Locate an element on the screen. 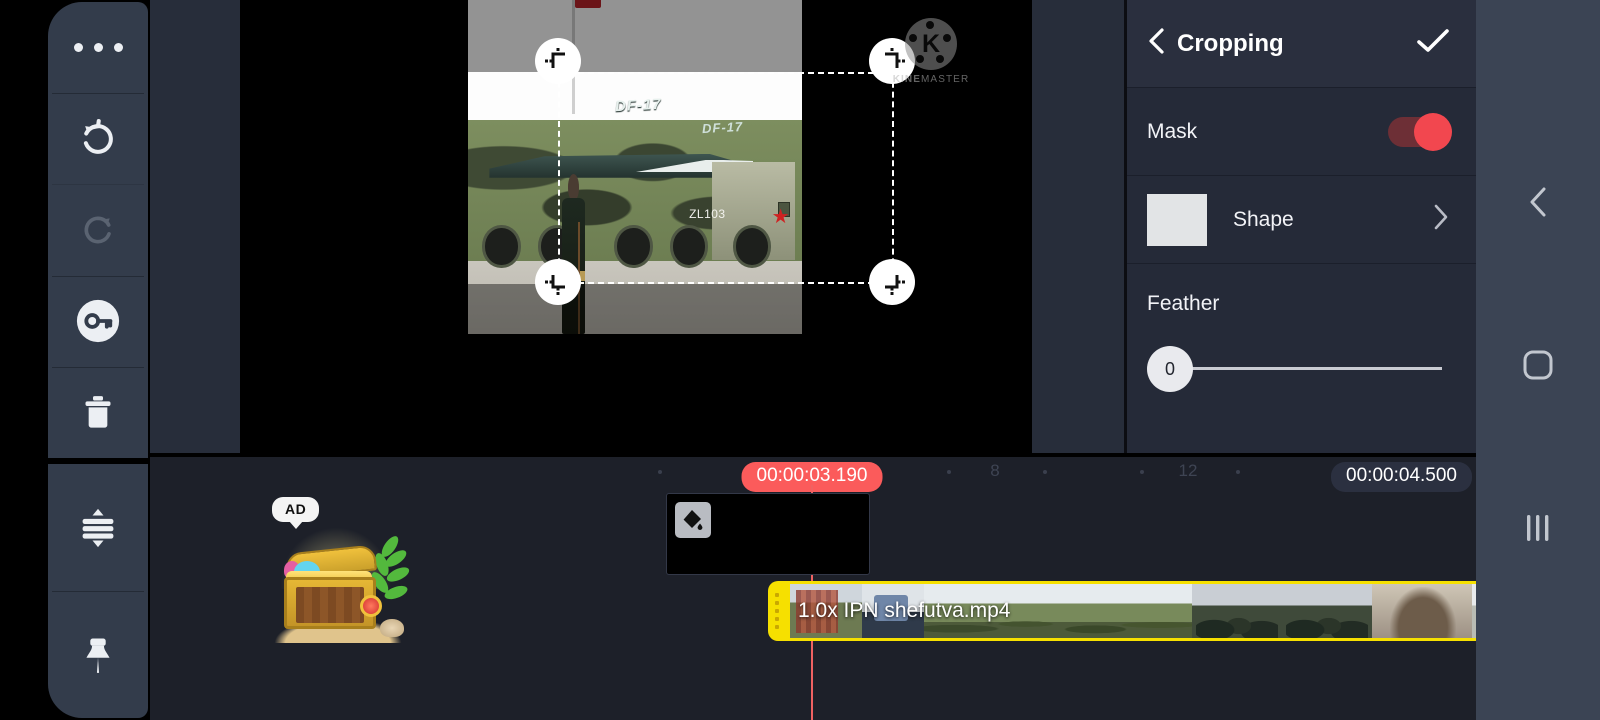 The image size is (1600, 720). feather-section: Feather 0 is located at coordinates (1301, 328).